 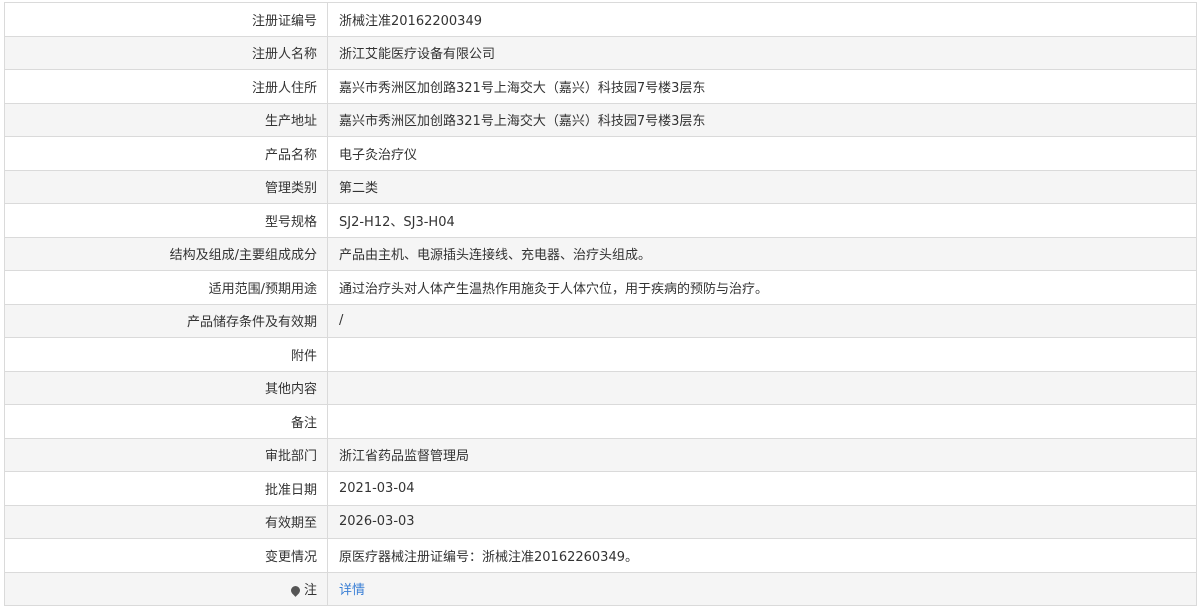 I want to click on row-label: 变更情况, so click(x=166, y=555).